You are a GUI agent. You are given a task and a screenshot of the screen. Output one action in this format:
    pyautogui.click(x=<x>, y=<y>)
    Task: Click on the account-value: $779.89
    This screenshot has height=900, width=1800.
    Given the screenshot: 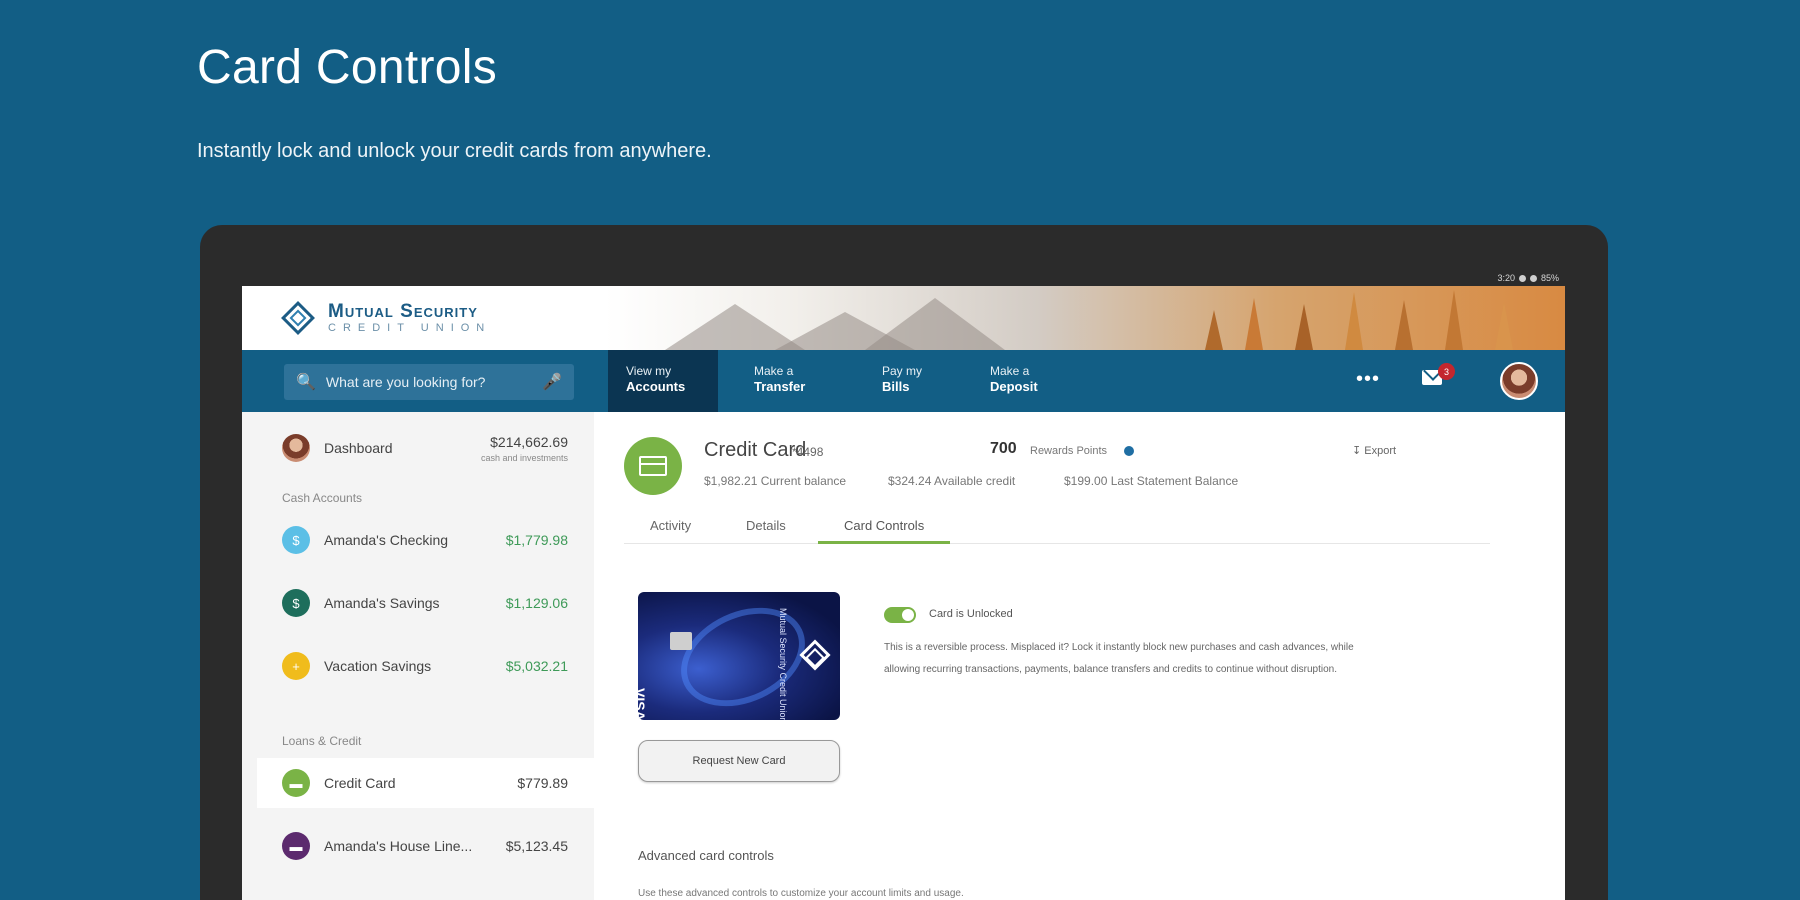 What is the action you would take?
    pyautogui.click(x=542, y=783)
    